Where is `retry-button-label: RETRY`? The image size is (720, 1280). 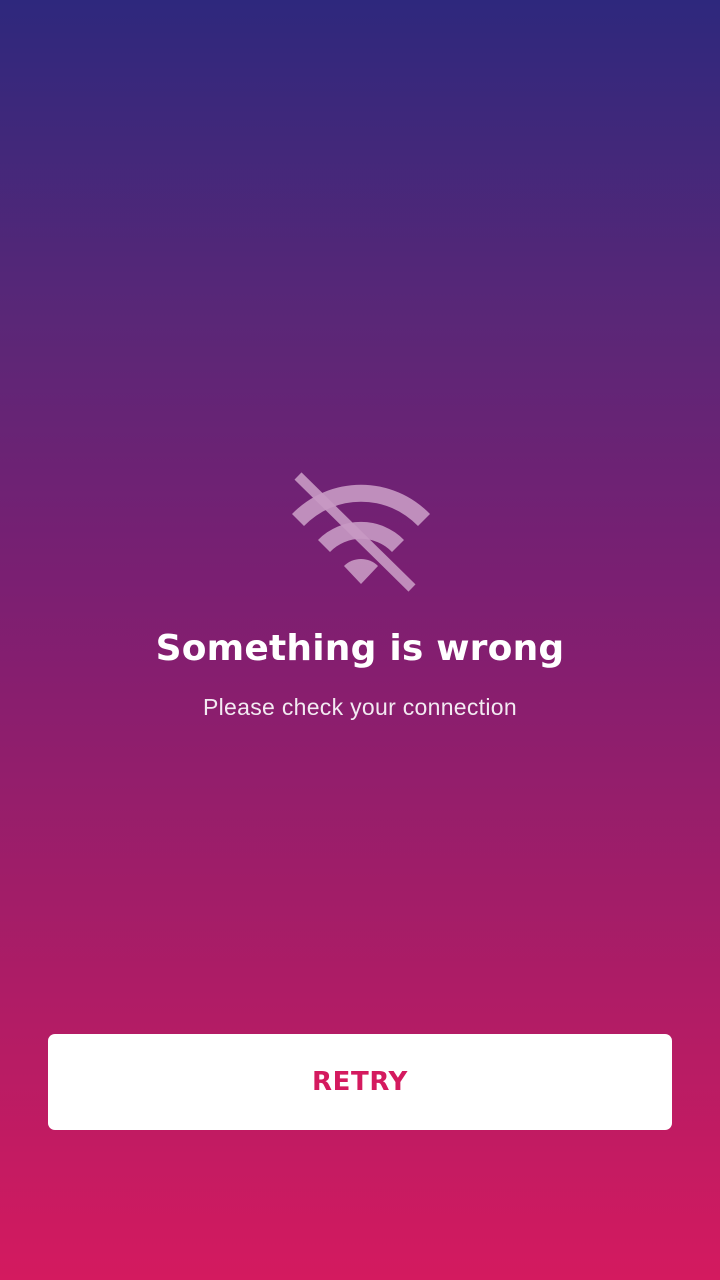 retry-button-label: RETRY is located at coordinates (360, 1082).